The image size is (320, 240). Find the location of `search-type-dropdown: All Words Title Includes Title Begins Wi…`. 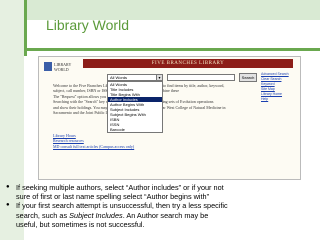

search-type-dropdown: All Words Title Includes Title Begins Wi… is located at coordinates (135, 107).